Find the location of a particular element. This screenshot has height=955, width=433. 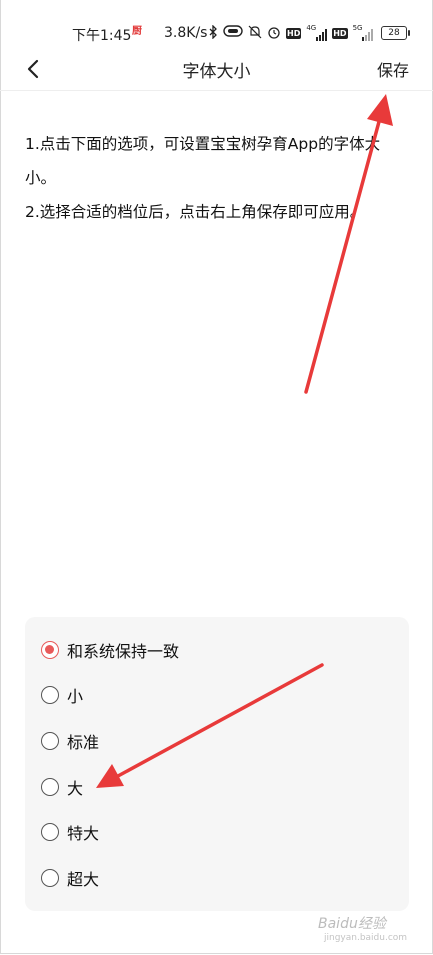

status-time: 下午1:45 is located at coordinates (102, 36).